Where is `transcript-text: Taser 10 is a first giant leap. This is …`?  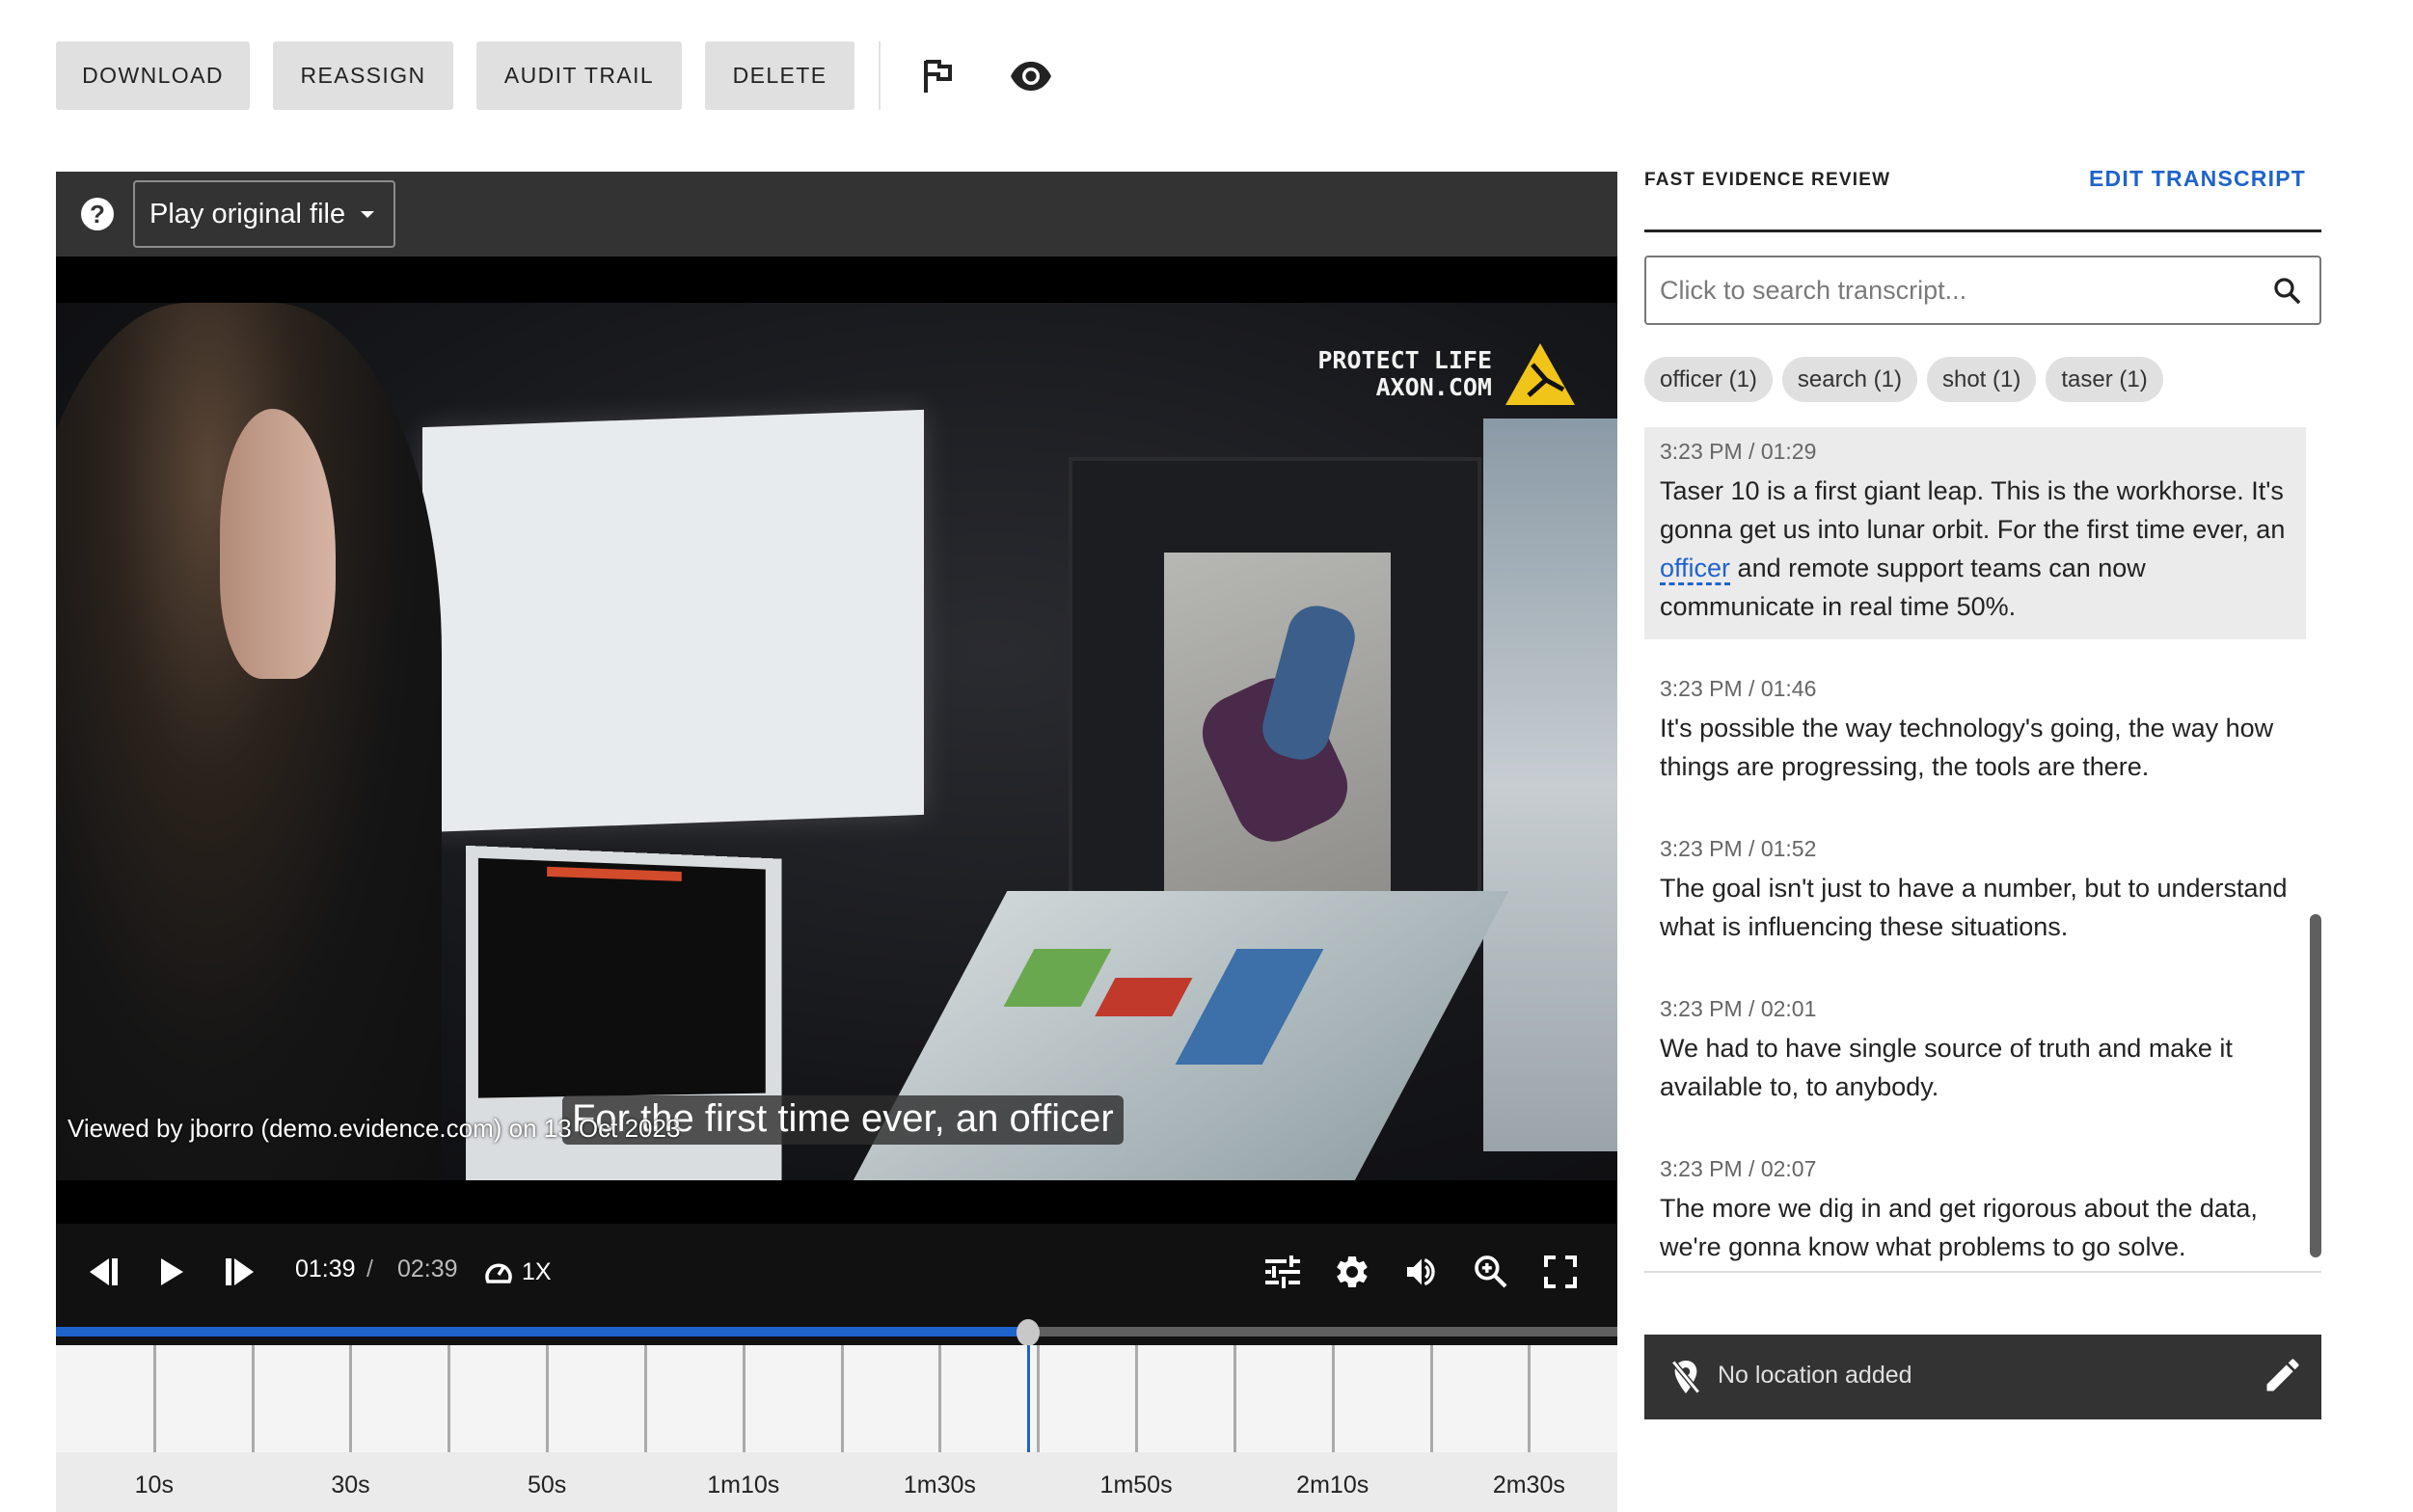 transcript-text: Taser 10 is a first giant leap. This is … is located at coordinates (1975, 549).